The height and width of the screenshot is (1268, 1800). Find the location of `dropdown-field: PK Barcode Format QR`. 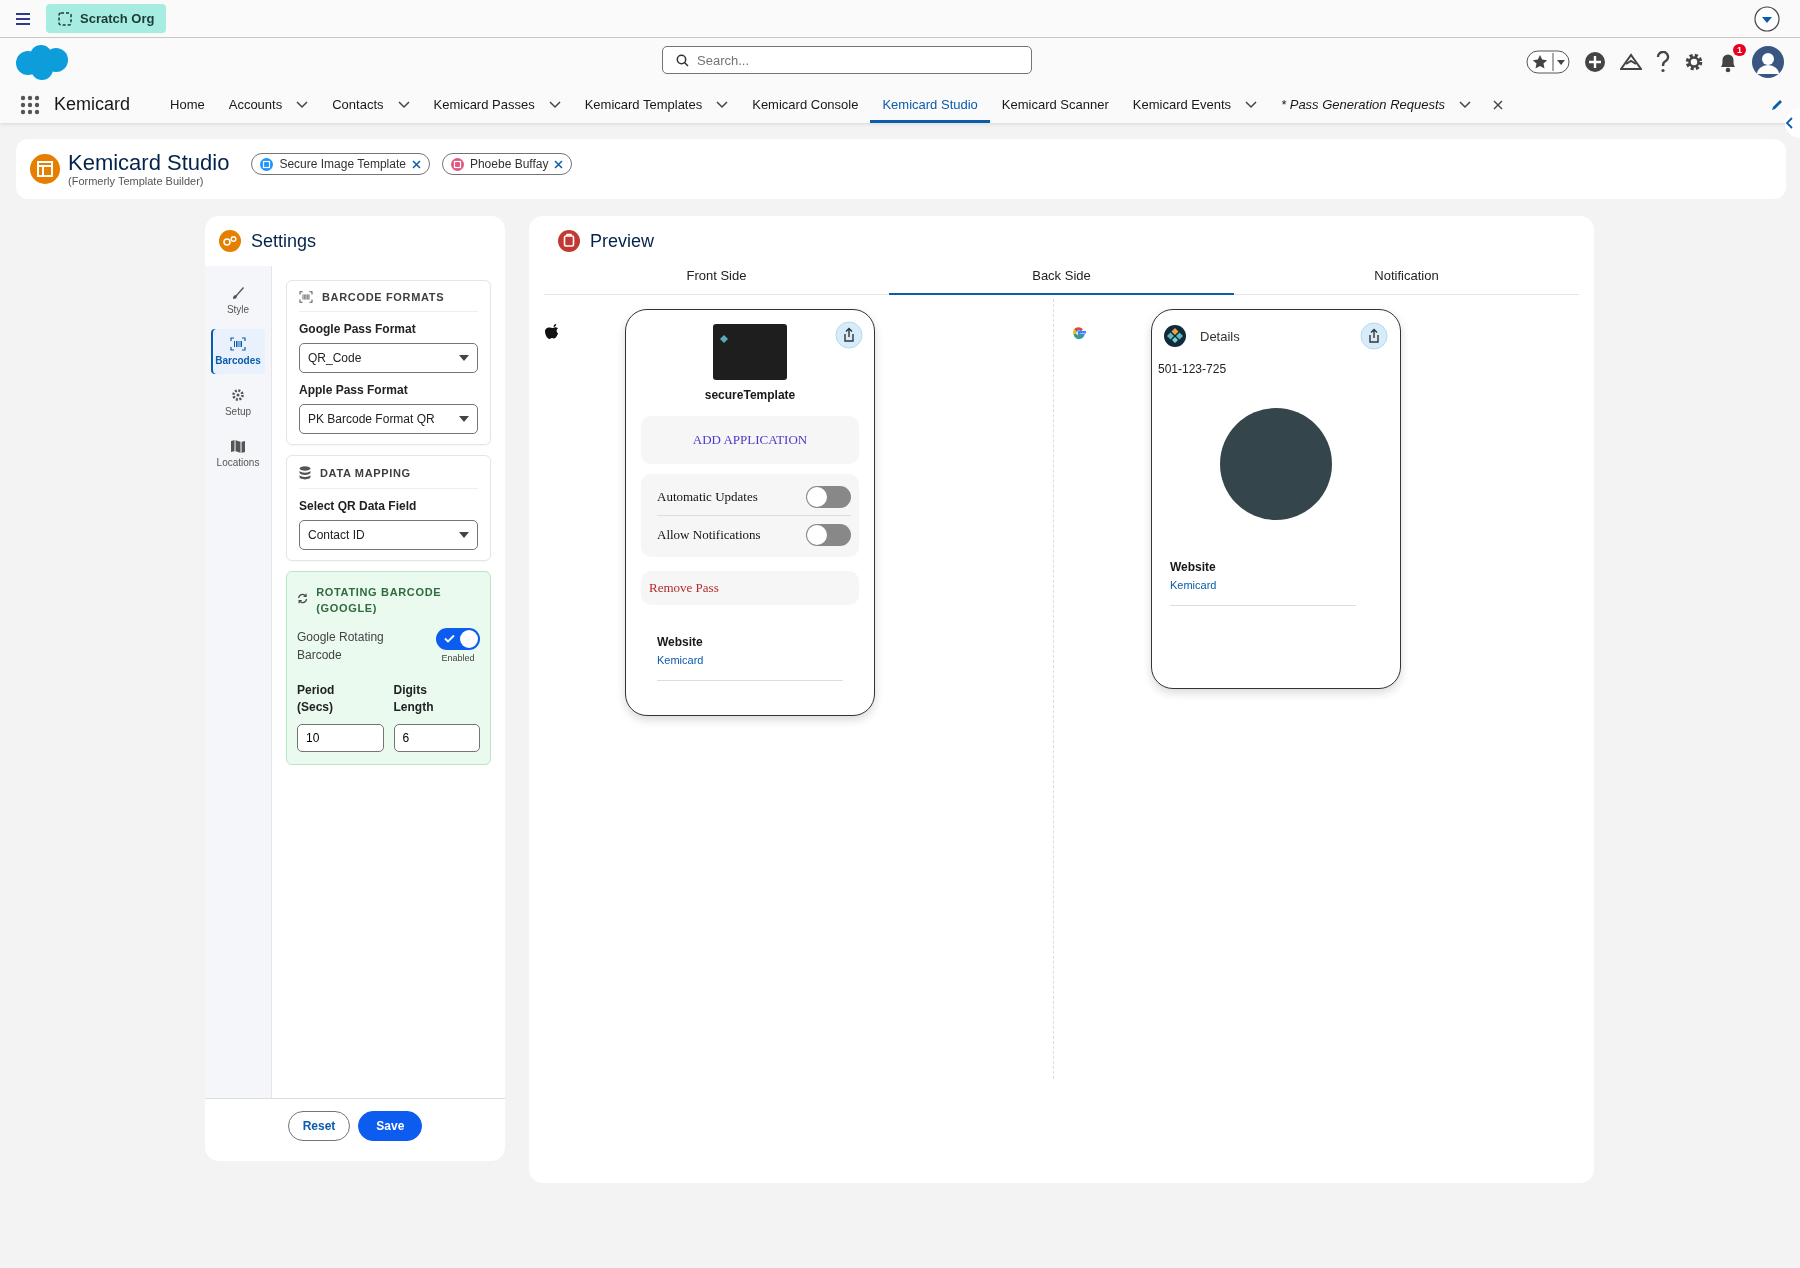

dropdown-field: PK Barcode Format QR is located at coordinates (388, 419).